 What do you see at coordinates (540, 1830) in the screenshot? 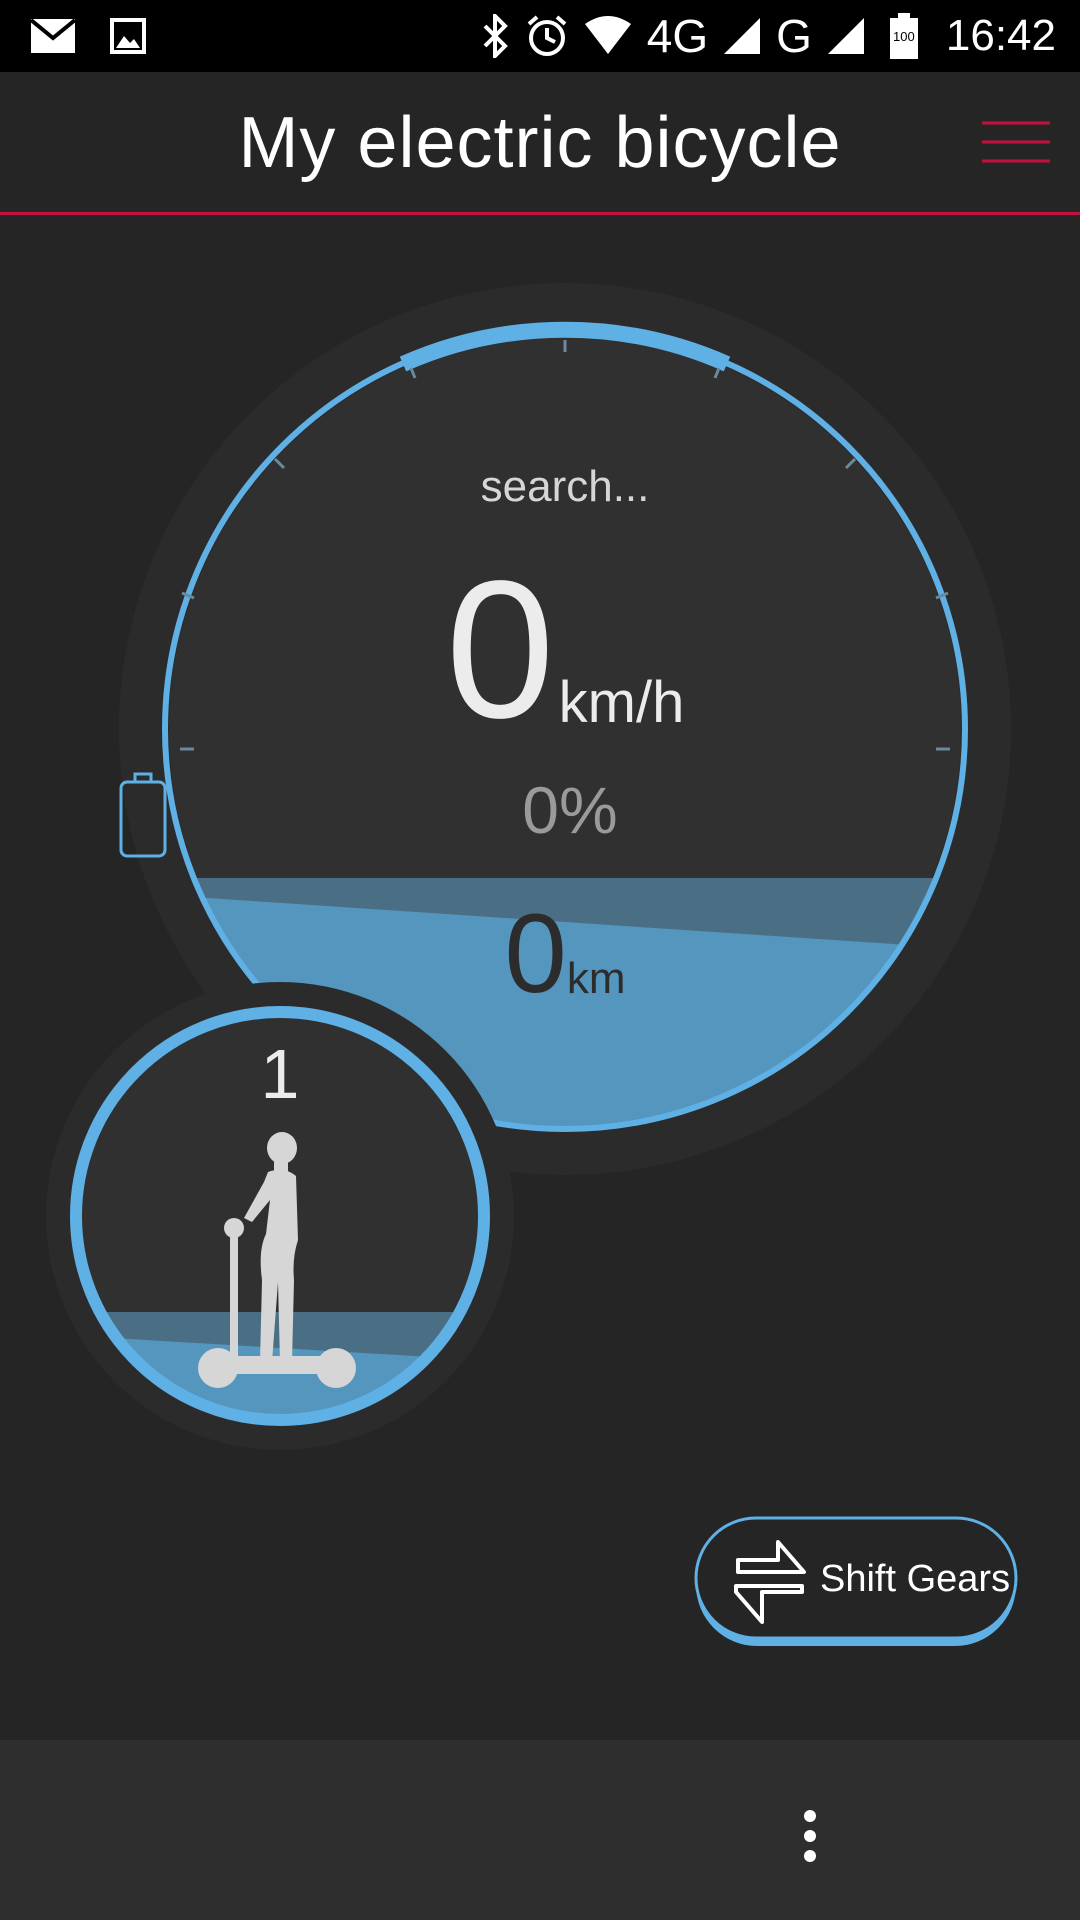
I see `bottom-bar` at bounding box center [540, 1830].